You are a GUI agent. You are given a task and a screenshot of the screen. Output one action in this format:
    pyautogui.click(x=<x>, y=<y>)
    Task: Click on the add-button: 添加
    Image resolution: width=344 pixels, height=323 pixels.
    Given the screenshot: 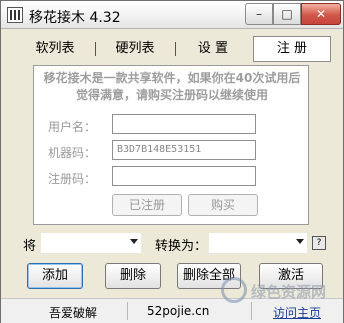 What is the action you would take?
    pyautogui.click(x=55, y=276)
    